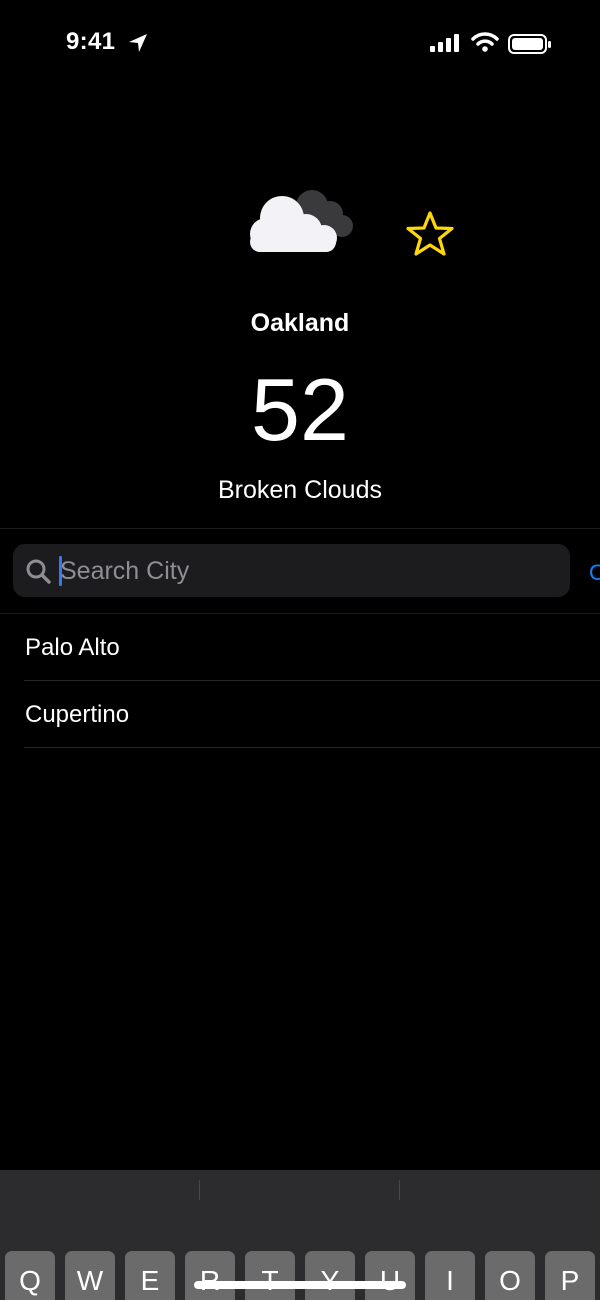  Describe the element at coordinates (300, 409) in the screenshot. I see `temperature-value: 52` at that location.